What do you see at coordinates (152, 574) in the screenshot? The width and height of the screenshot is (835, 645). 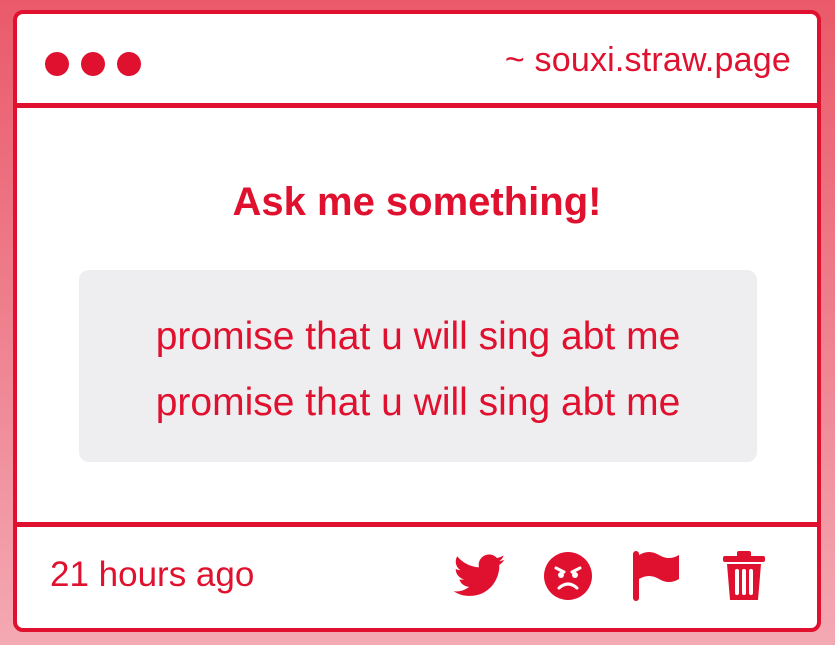 I see `timestamp: 21 hours ago` at bounding box center [152, 574].